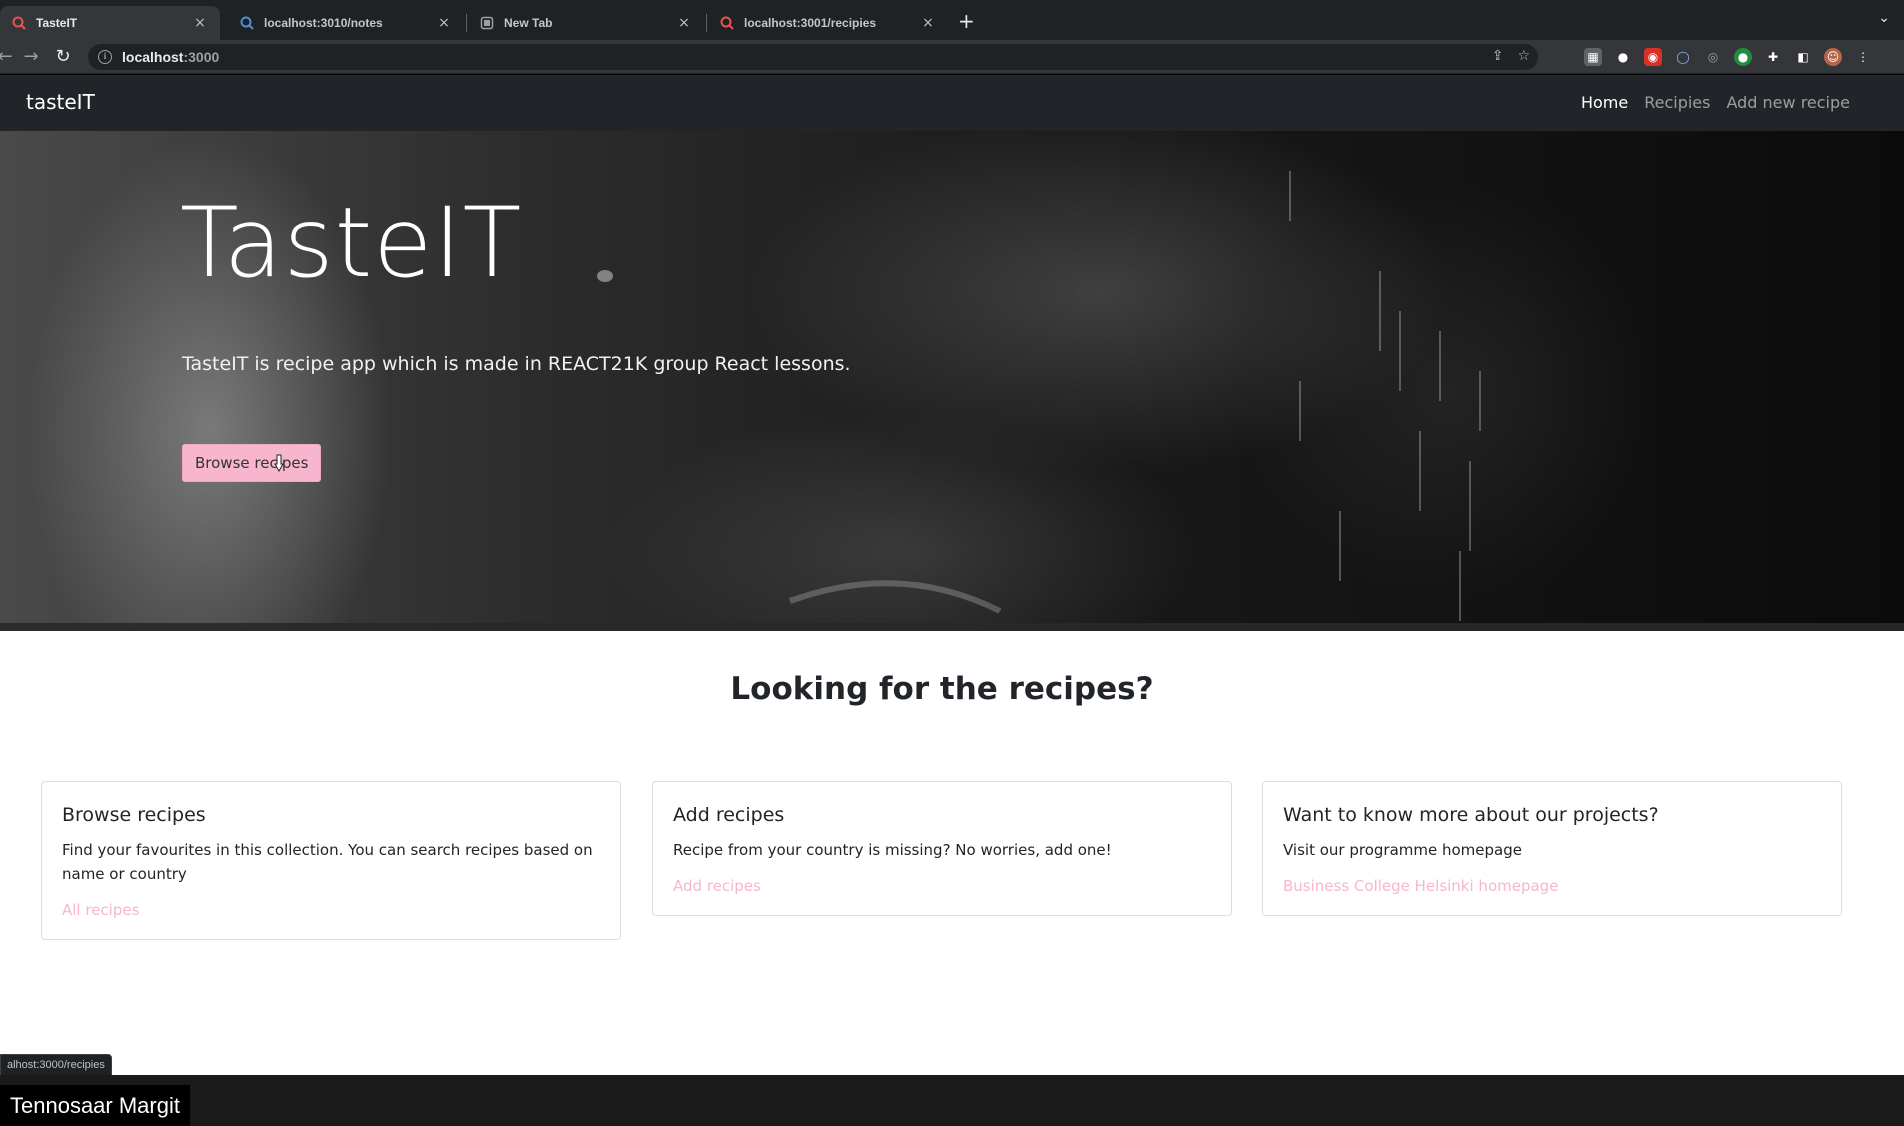  Describe the element at coordinates (95, 1105) in the screenshot. I see `participant-name-label: Tennosaar Margit` at that location.